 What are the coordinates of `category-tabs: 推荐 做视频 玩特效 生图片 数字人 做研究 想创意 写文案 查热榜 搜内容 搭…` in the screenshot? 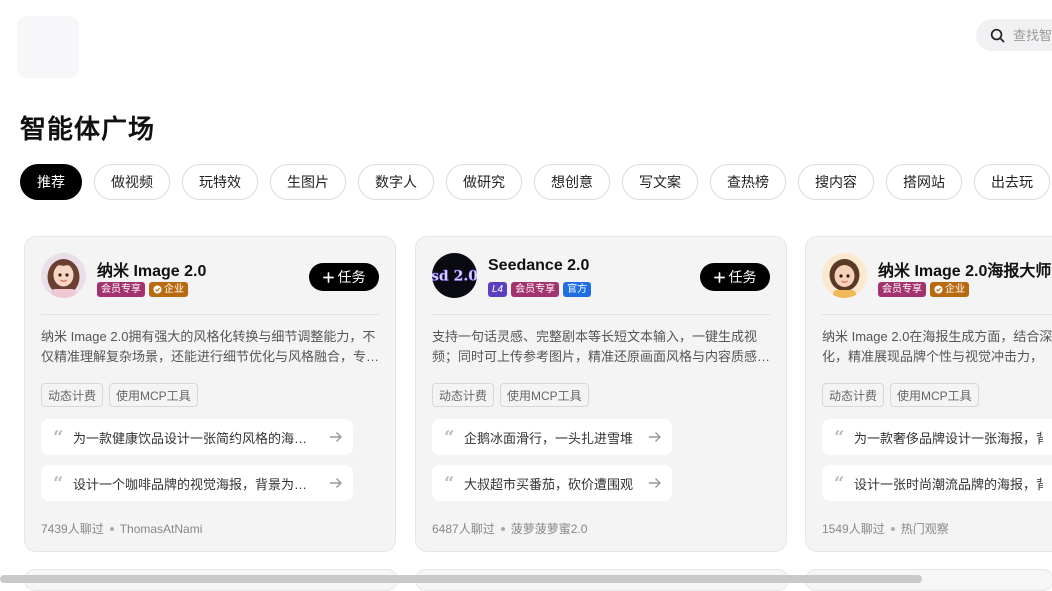 It's located at (535, 182).